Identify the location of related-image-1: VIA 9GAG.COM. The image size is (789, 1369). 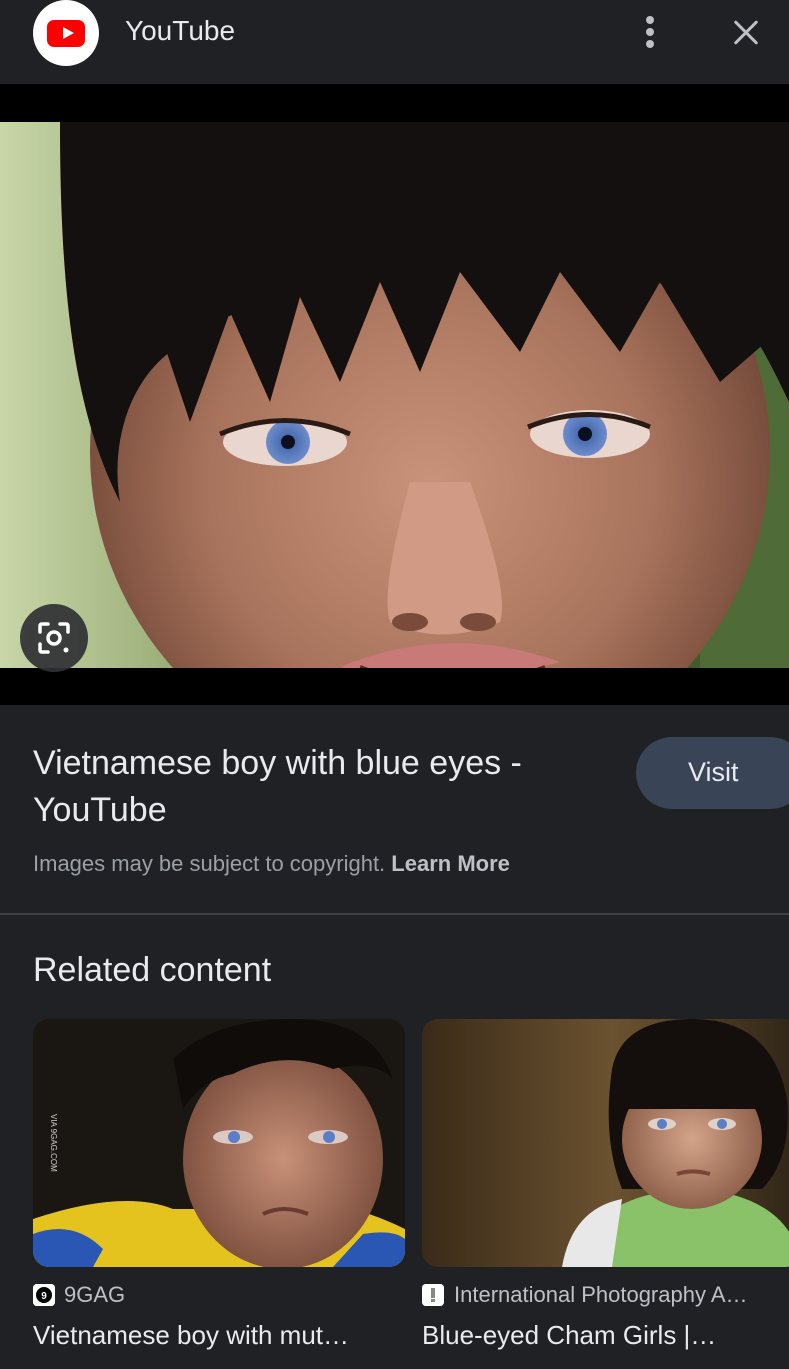
(219, 1143).